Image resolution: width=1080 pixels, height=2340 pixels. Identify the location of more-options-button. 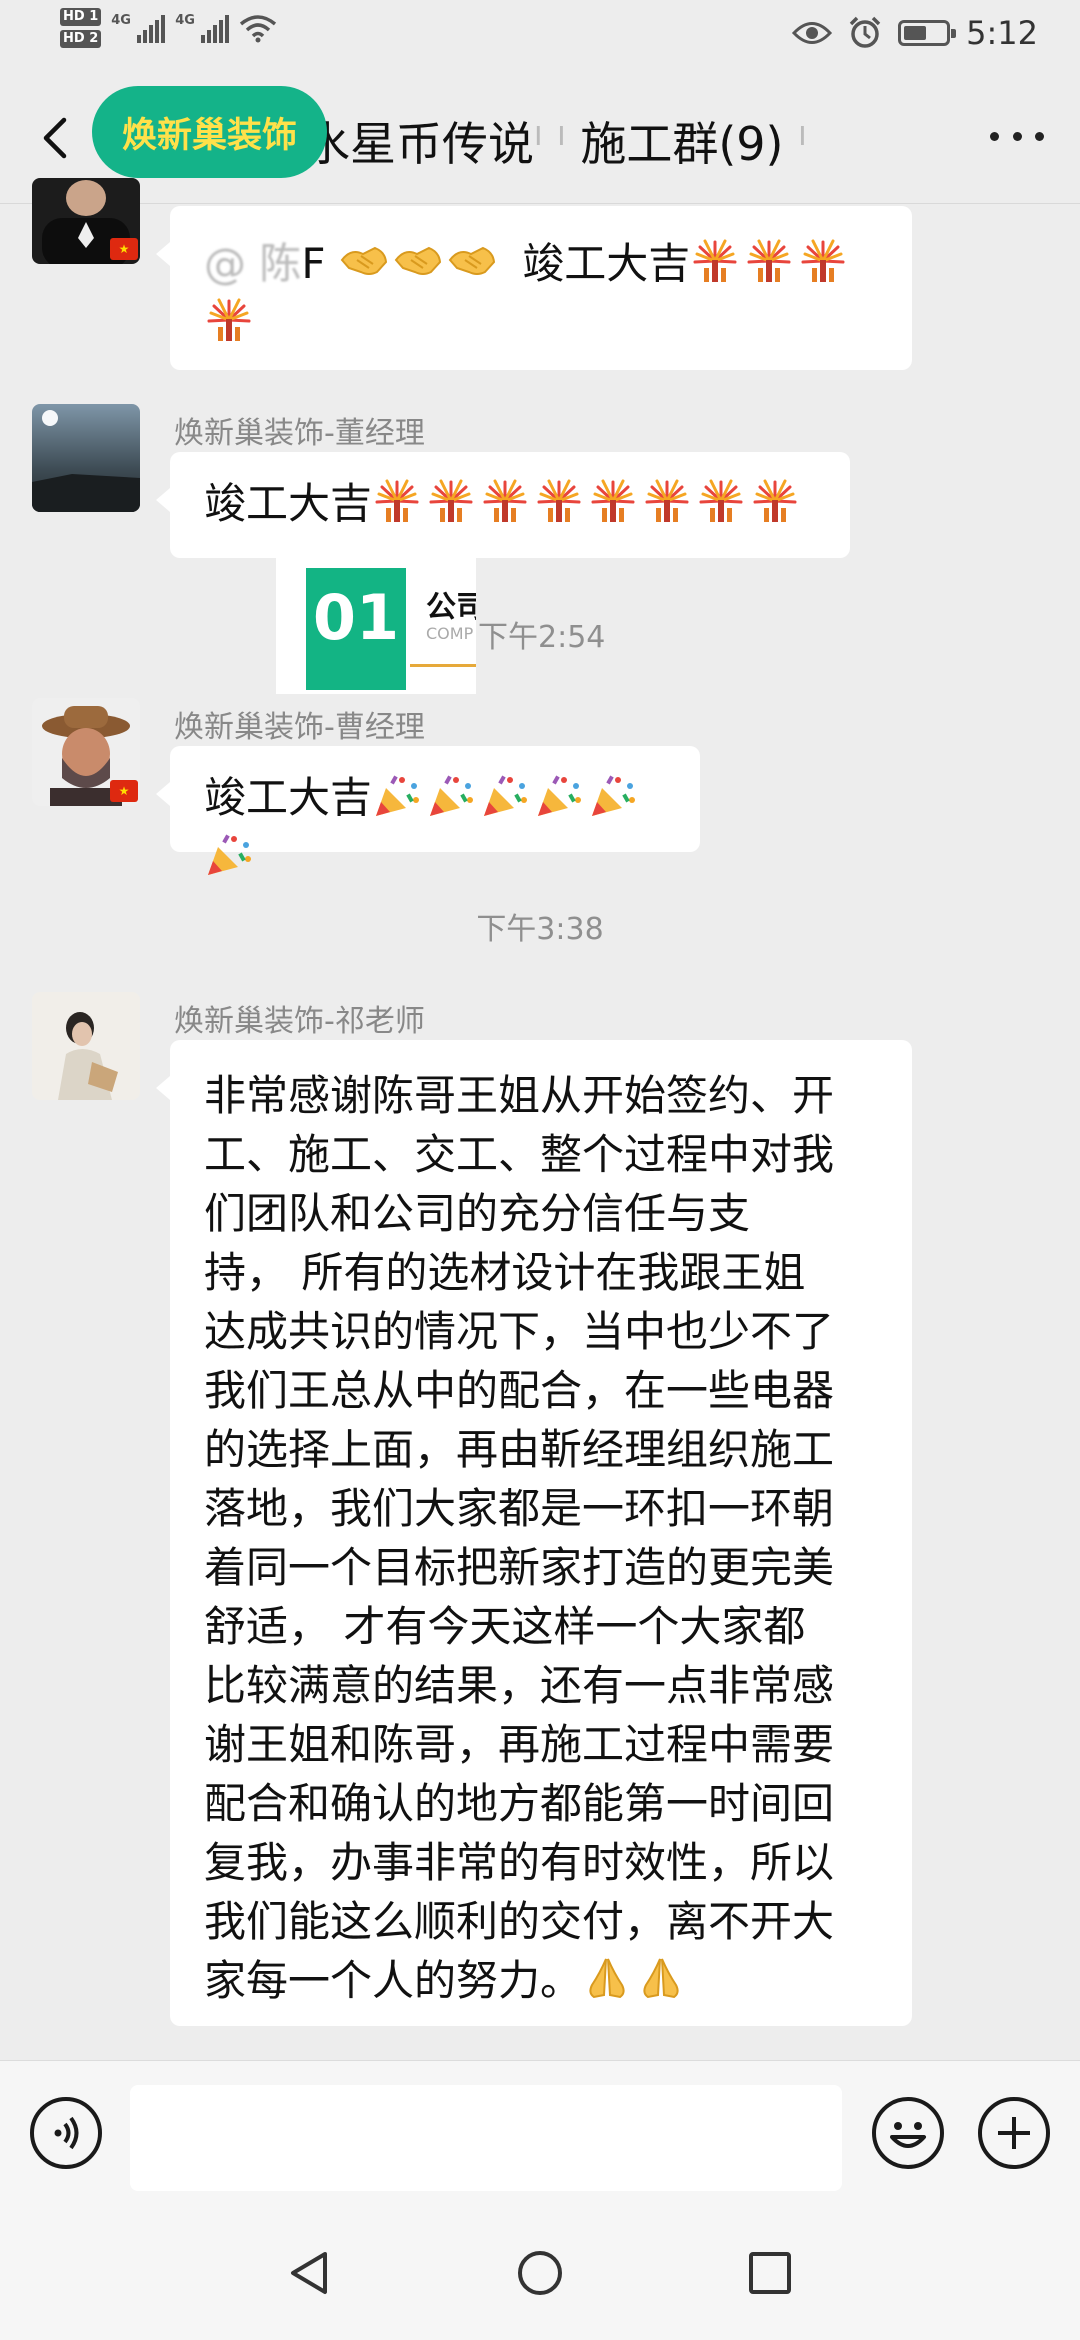
(1017, 136).